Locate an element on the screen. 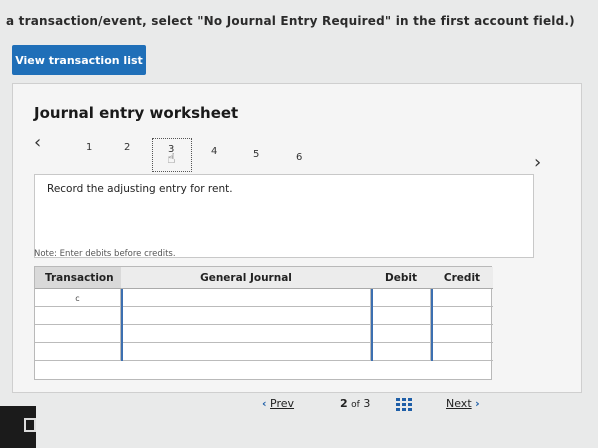 This screenshot has height=448, width=598. page-title: Journal entry worksheet is located at coordinates (136, 113).